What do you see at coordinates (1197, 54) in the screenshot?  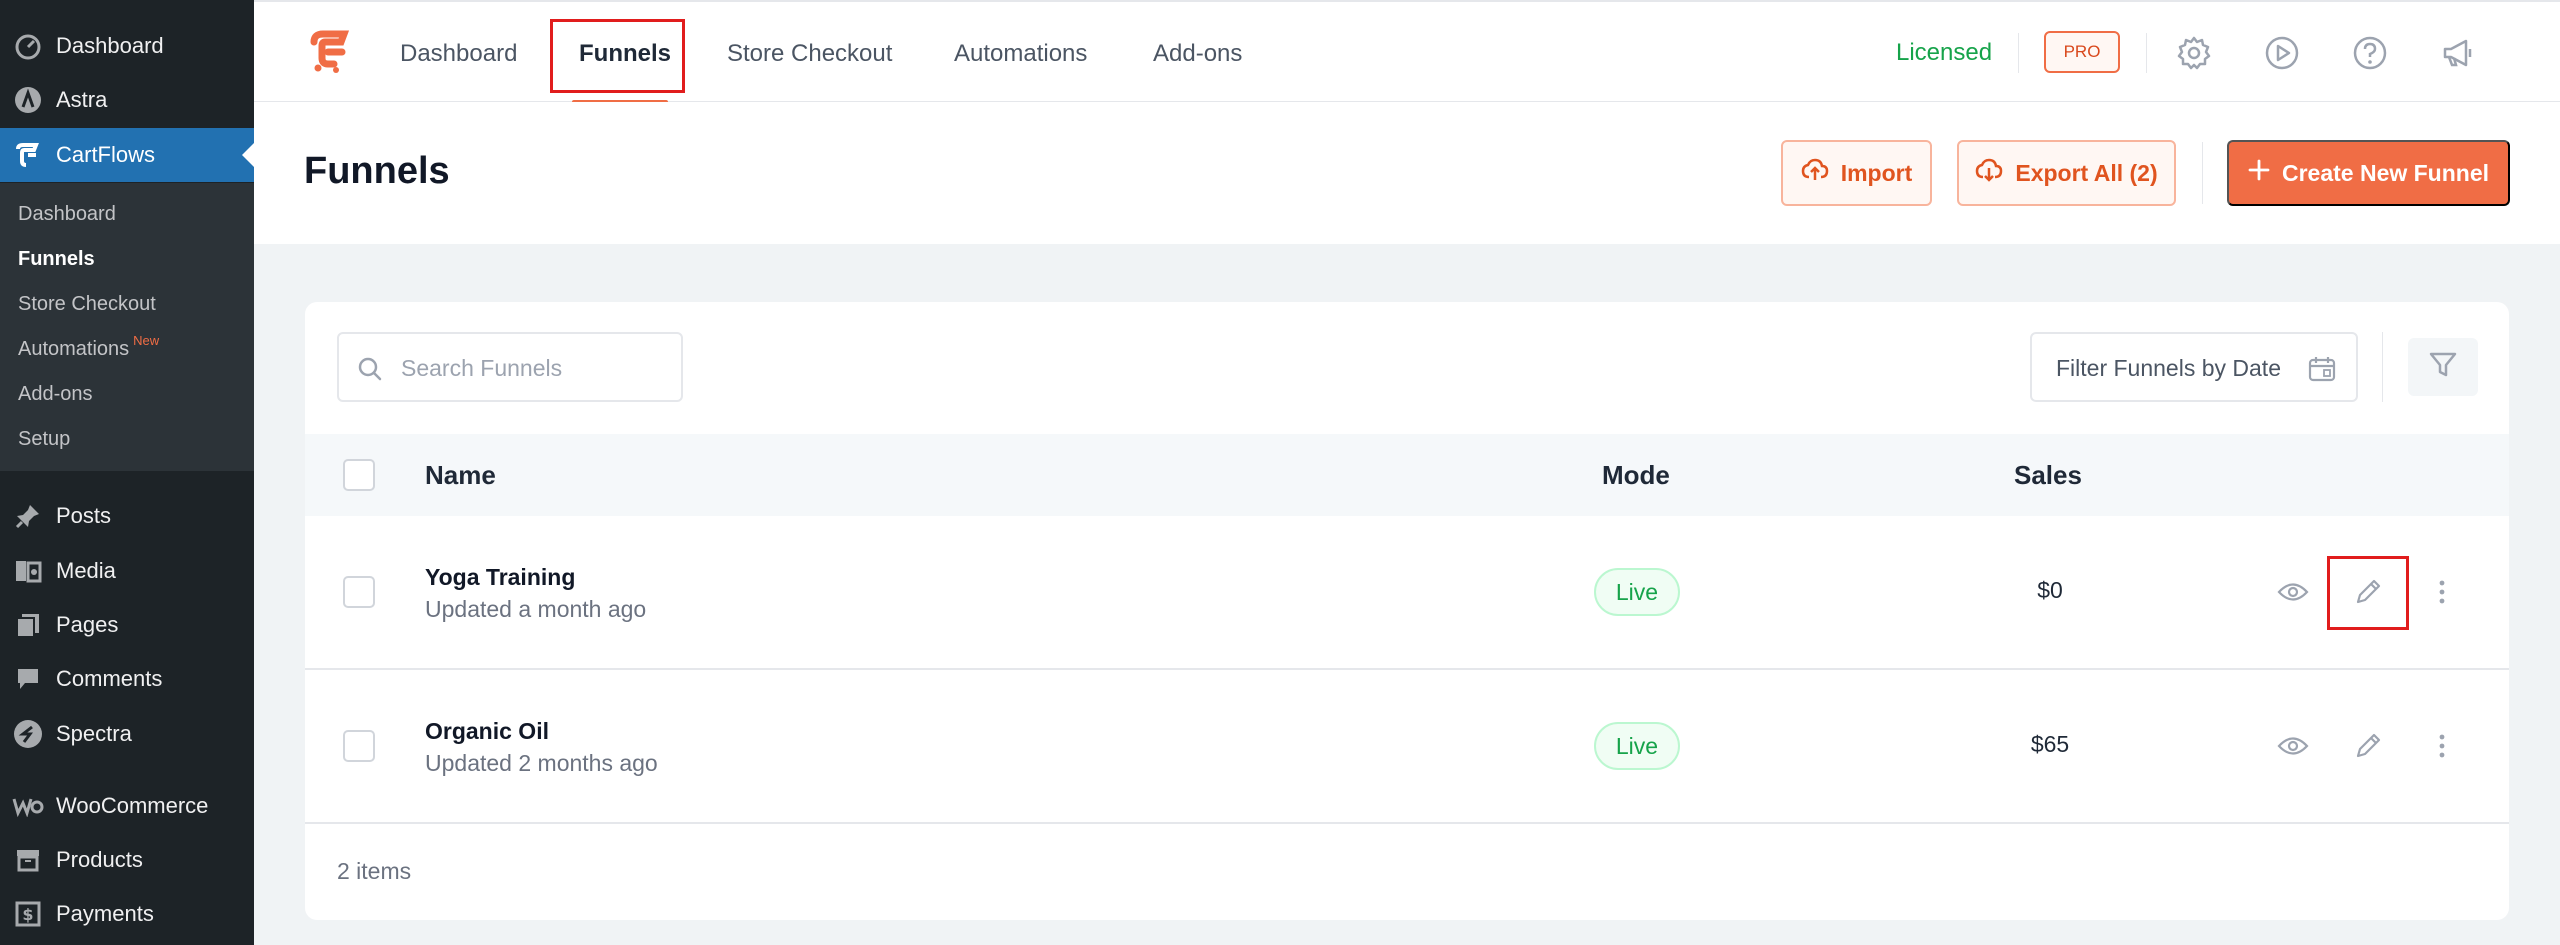 I see `tab-add-ons: Add-ons` at bounding box center [1197, 54].